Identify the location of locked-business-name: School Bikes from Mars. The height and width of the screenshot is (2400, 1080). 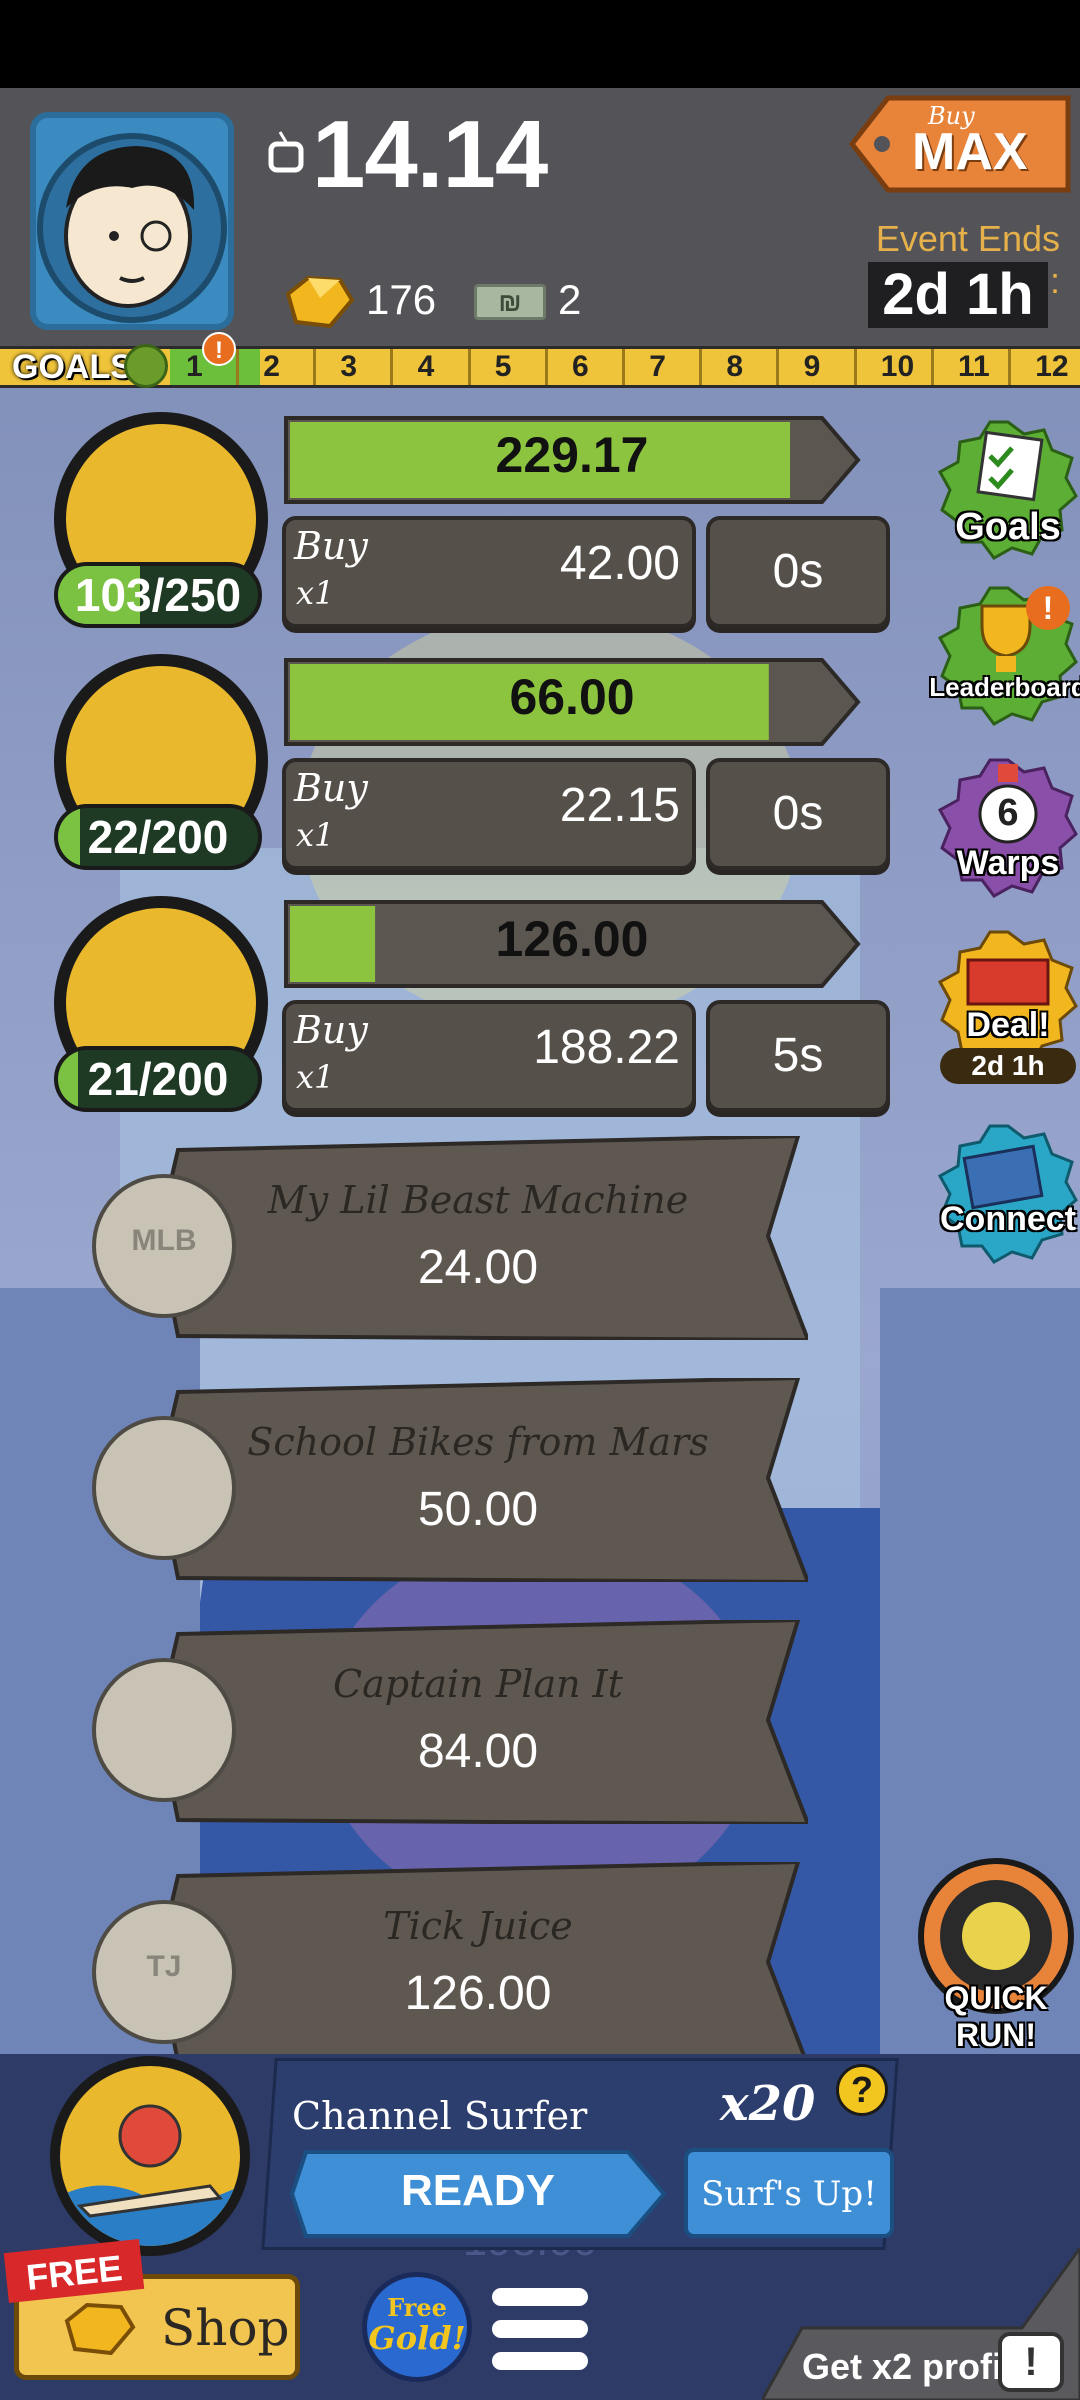
(478, 1442).